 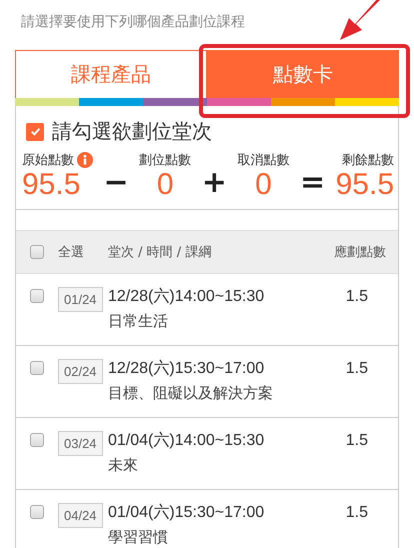 I want to click on select-all-label: 全選, so click(x=71, y=252).